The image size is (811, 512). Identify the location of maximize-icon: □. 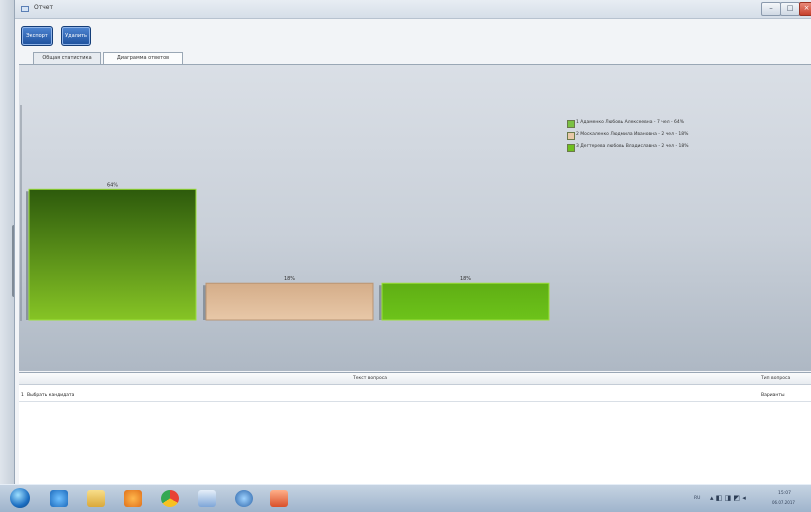
(790, 8).